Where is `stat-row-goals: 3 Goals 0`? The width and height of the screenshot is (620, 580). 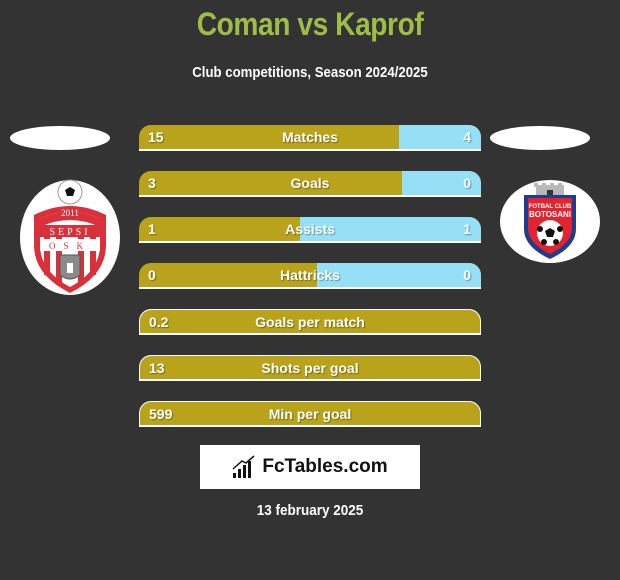 stat-row-goals: 3 Goals 0 is located at coordinates (310, 184).